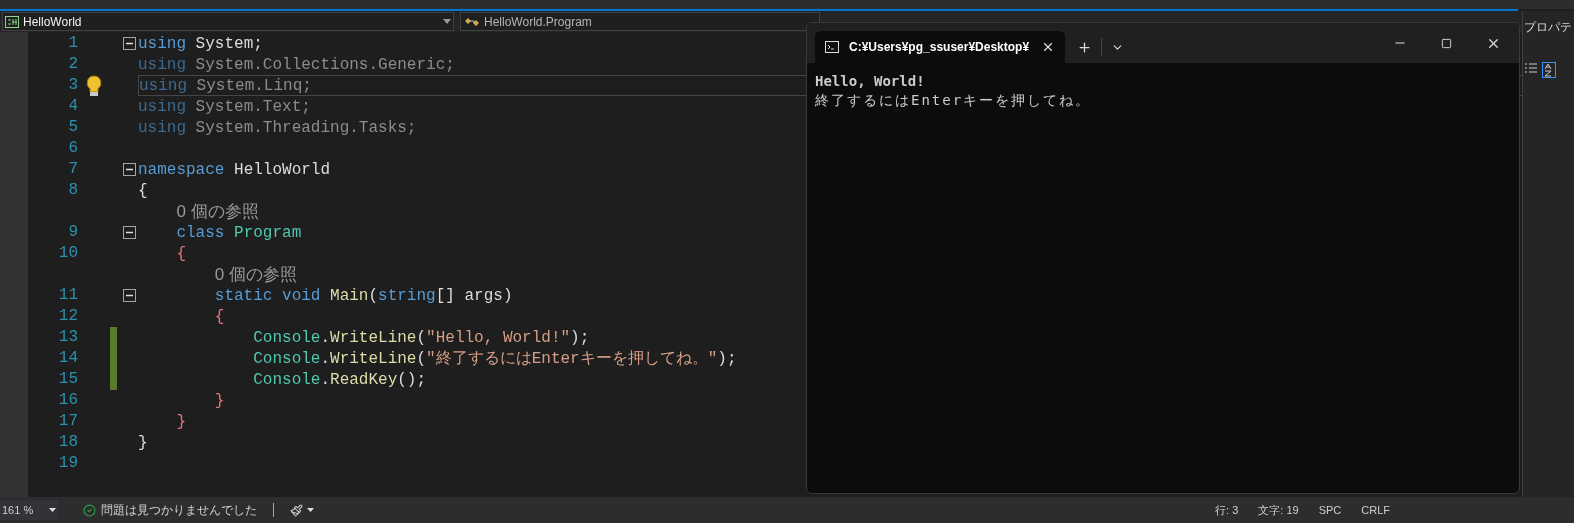 The height and width of the screenshot is (523, 1574). What do you see at coordinates (1549, 27) in the screenshot?
I see `panel-title: プロパテ` at bounding box center [1549, 27].